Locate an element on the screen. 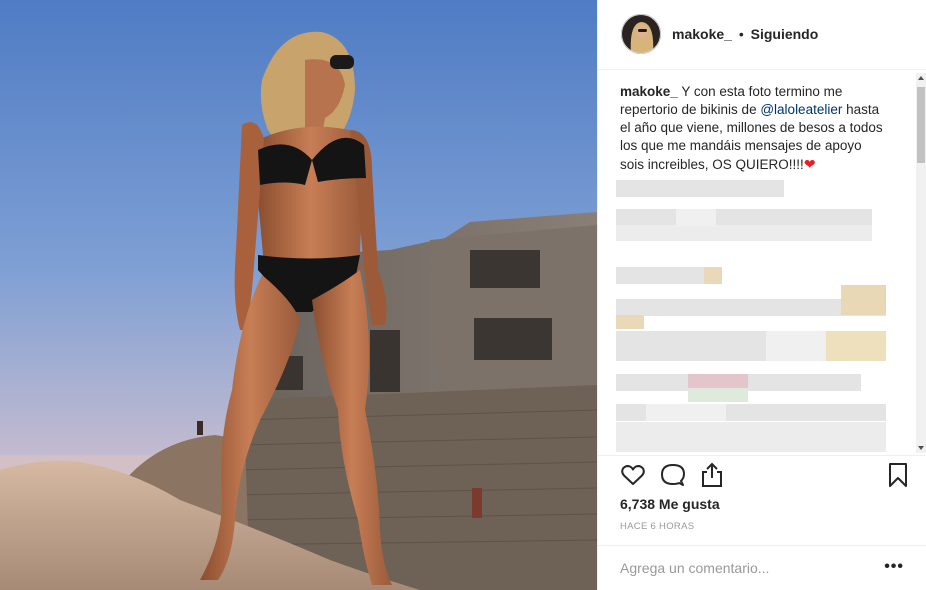  caption-mention: @laloleatelier is located at coordinates (801, 109).